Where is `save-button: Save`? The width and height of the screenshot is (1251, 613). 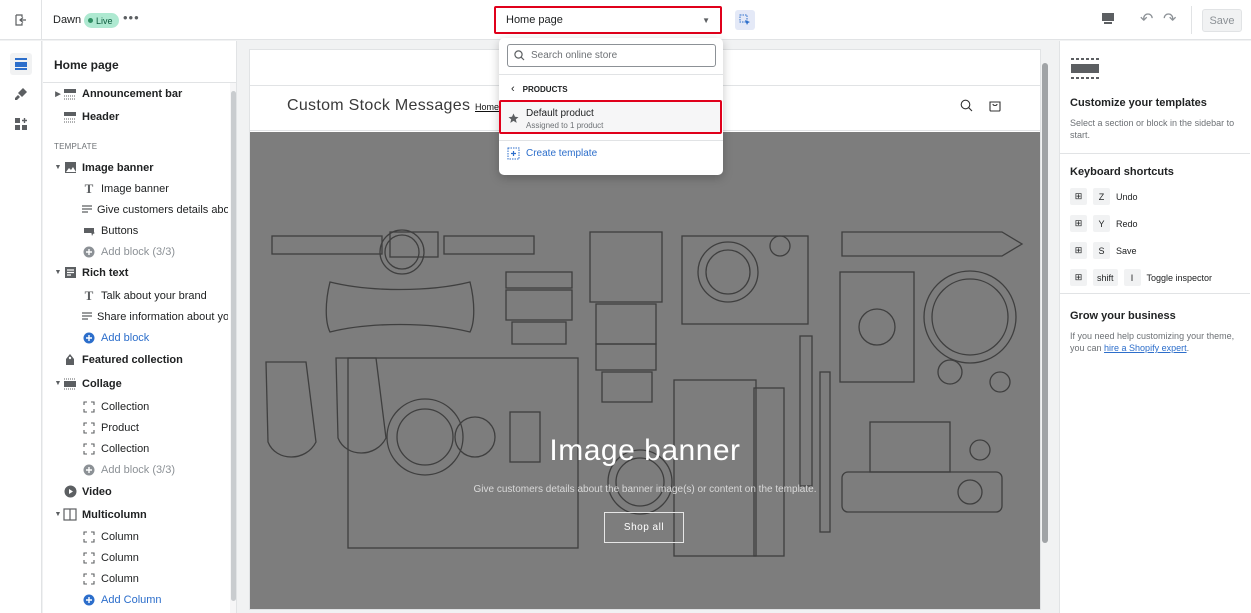
save-button: Save is located at coordinates (1222, 20).